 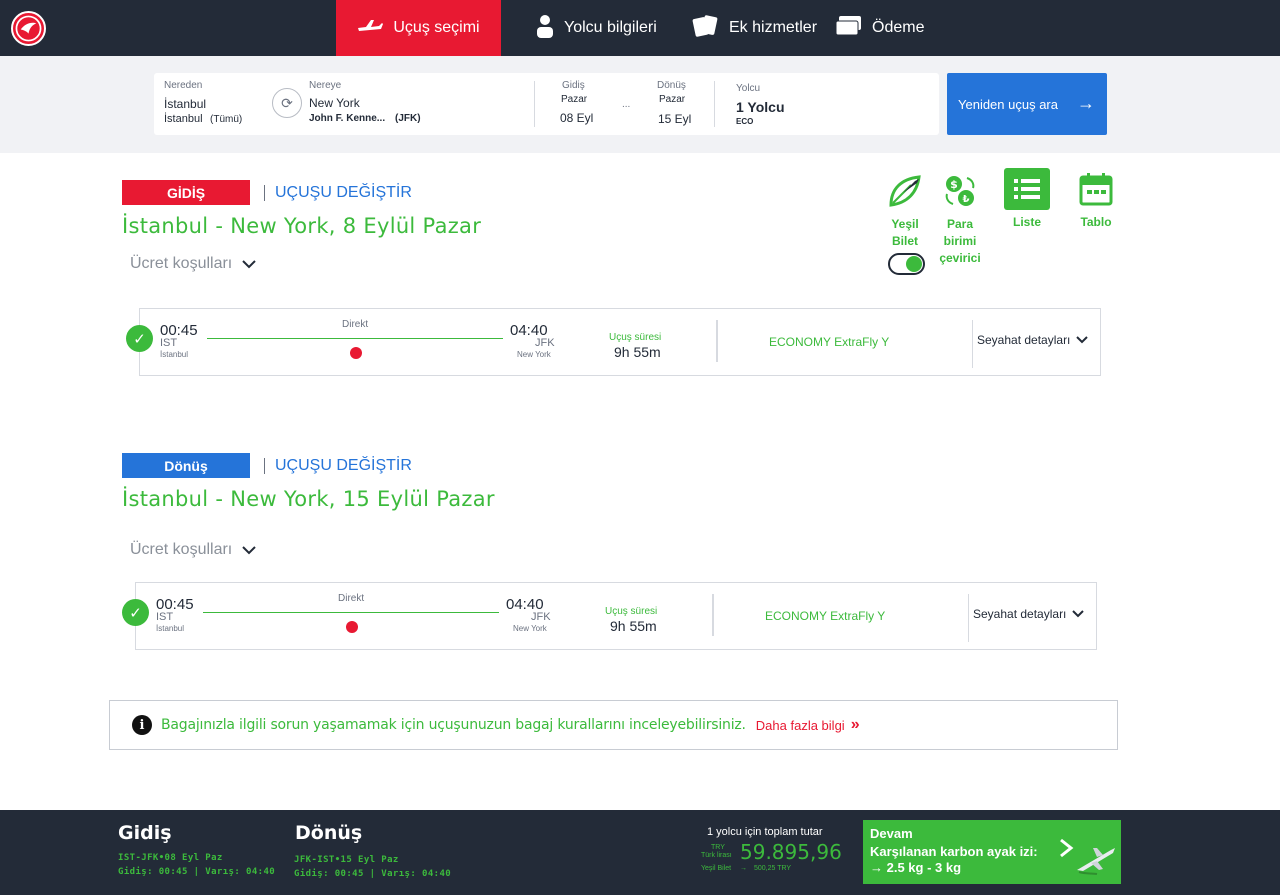 What do you see at coordinates (1066, 851) in the screenshot?
I see `chevron-right-icon` at bounding box center [1066, 851].